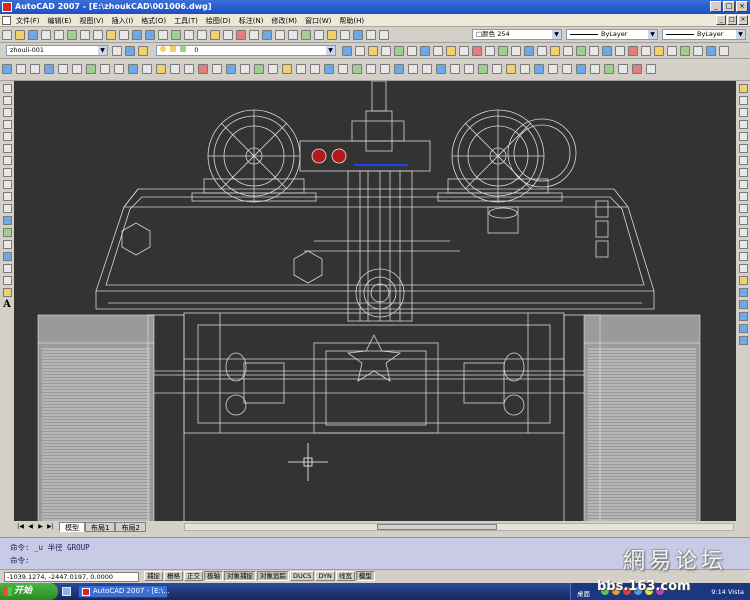 The height and width of the screenshot is (600, 750). I want to click on prev-tab-icon: ◀, so click(30, 527).